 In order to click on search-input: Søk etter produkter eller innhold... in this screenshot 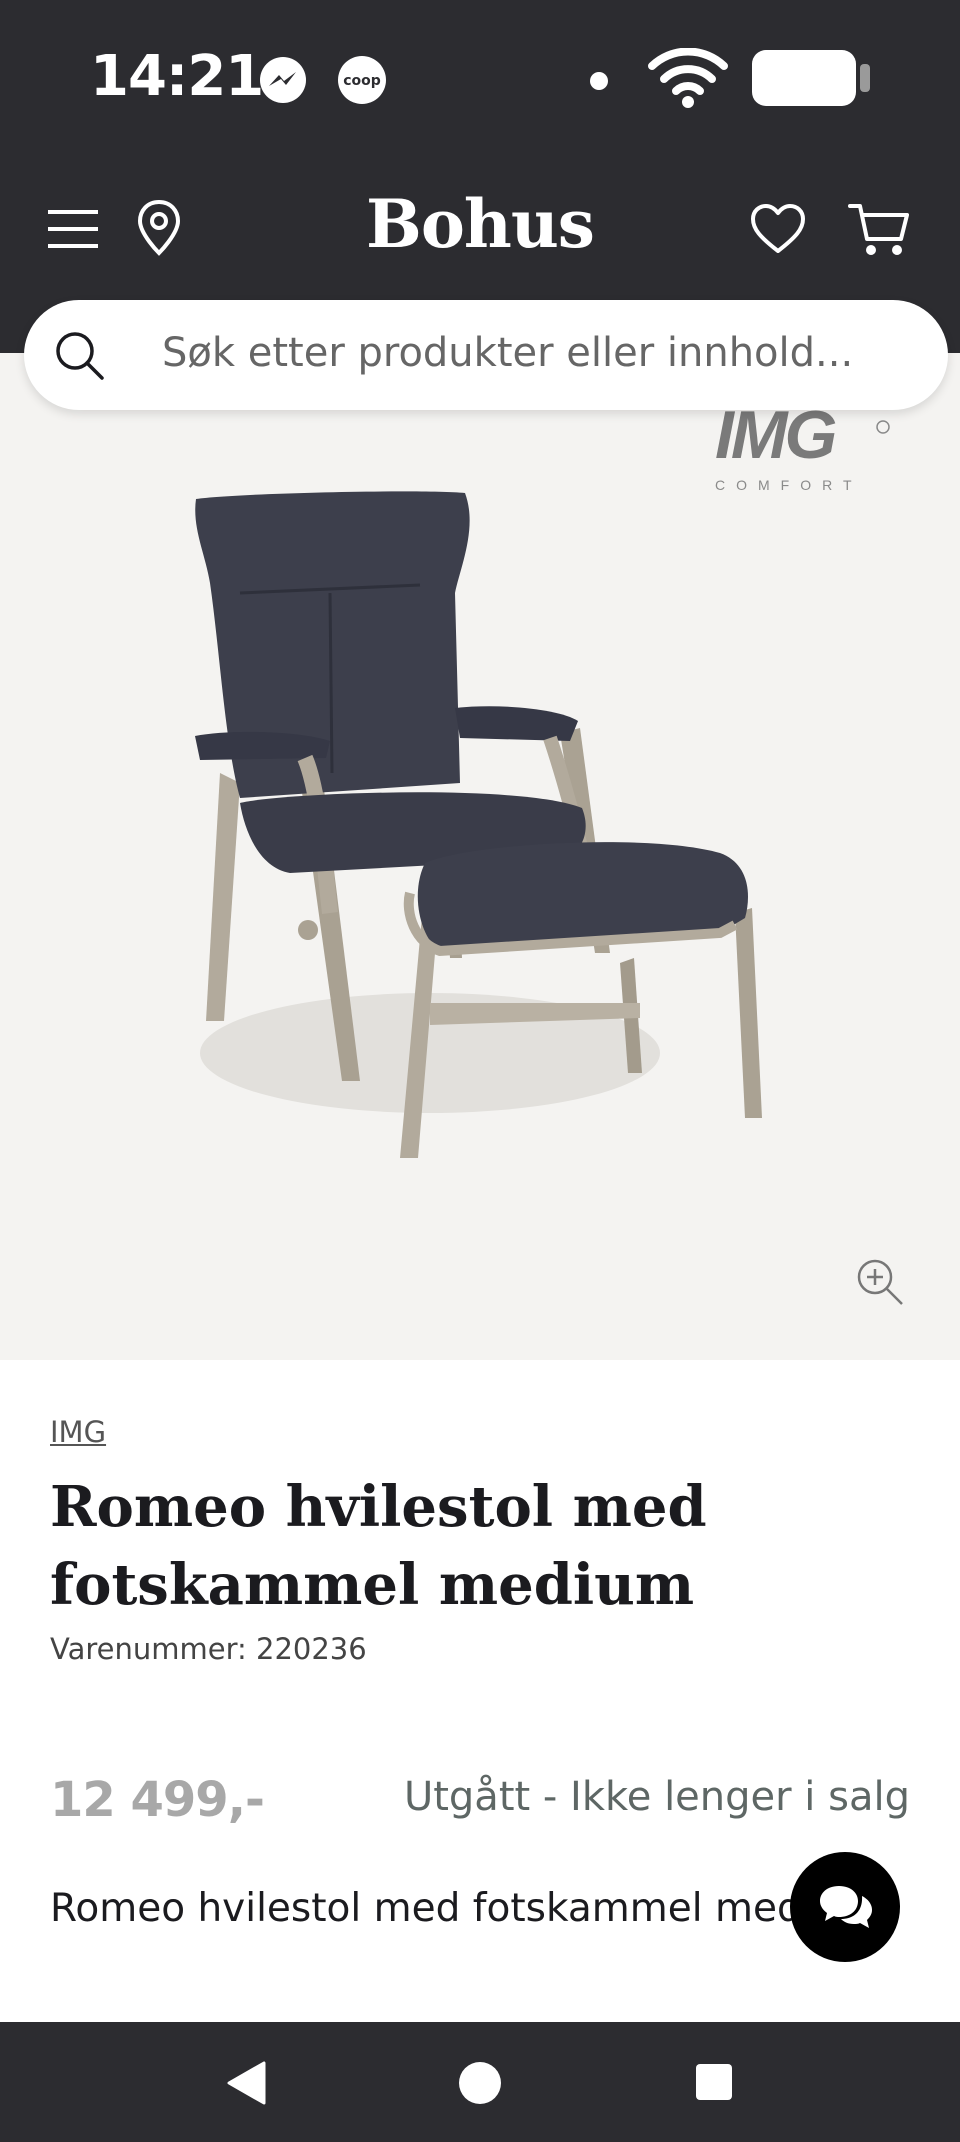, I will do `click(507, 353)`.